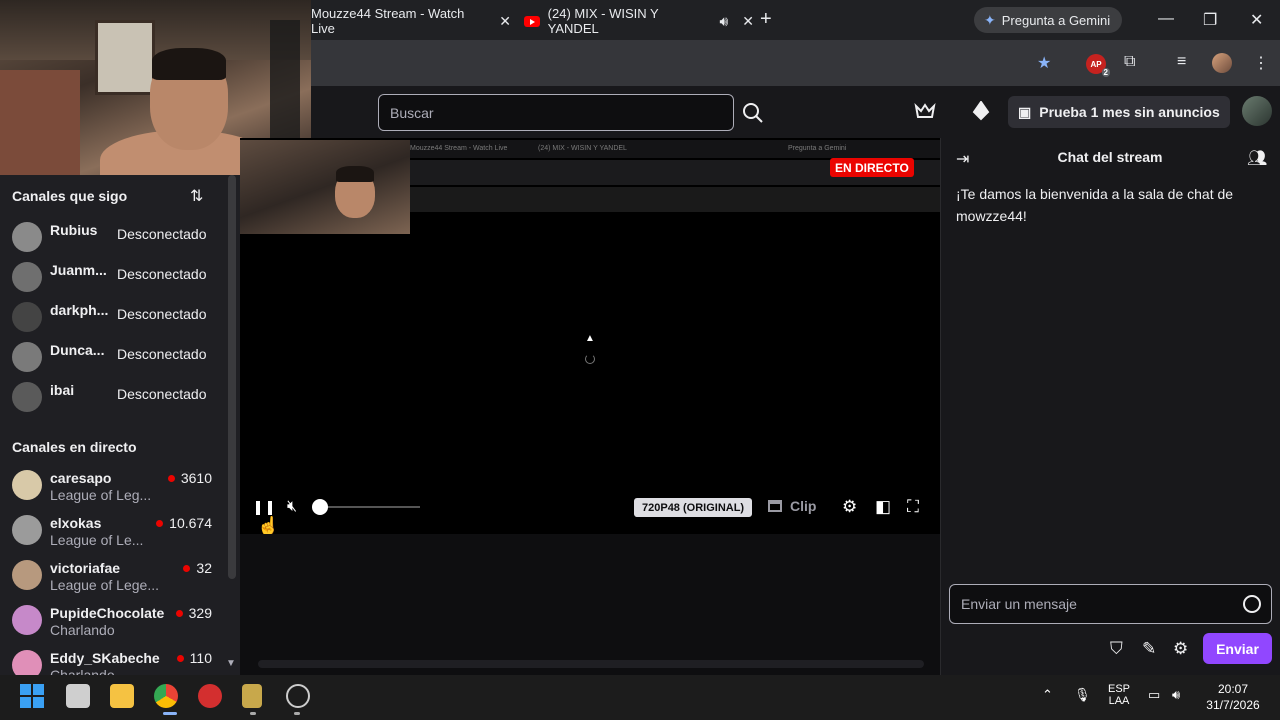 This screenshot has height=720, width=1280. What do you see at coordinates (1222, 63) in the screenshot?
I see `profile-avatar` at bounding box center [1222, 63].